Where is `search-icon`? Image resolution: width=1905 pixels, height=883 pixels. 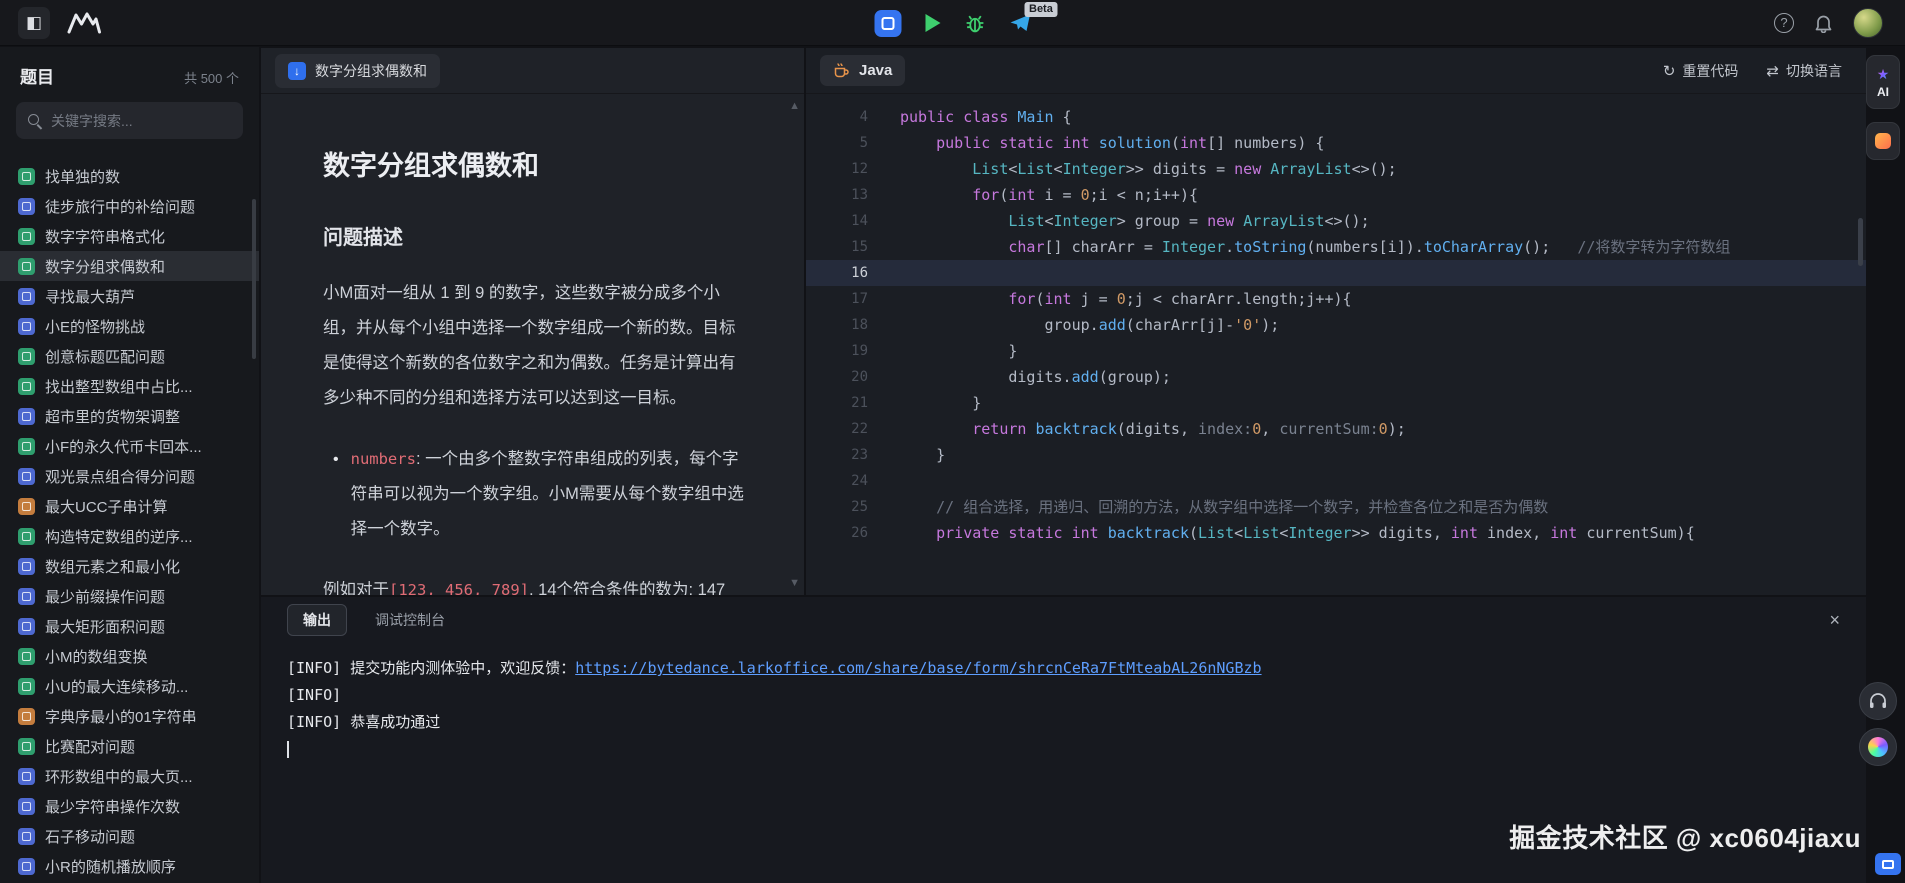 search-icon is located at coordinates (35, 120).